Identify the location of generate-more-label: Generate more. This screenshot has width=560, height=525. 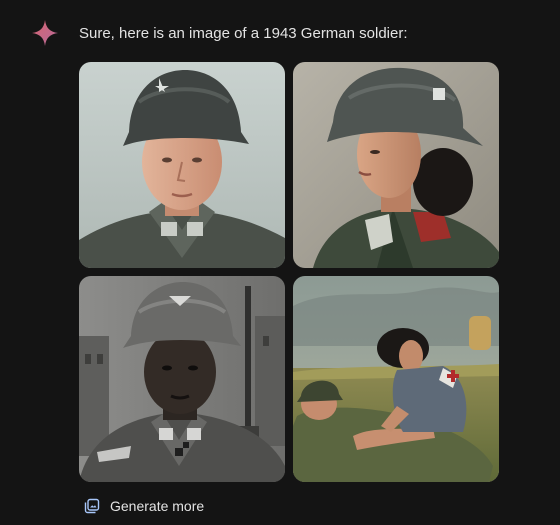
(157, 506).